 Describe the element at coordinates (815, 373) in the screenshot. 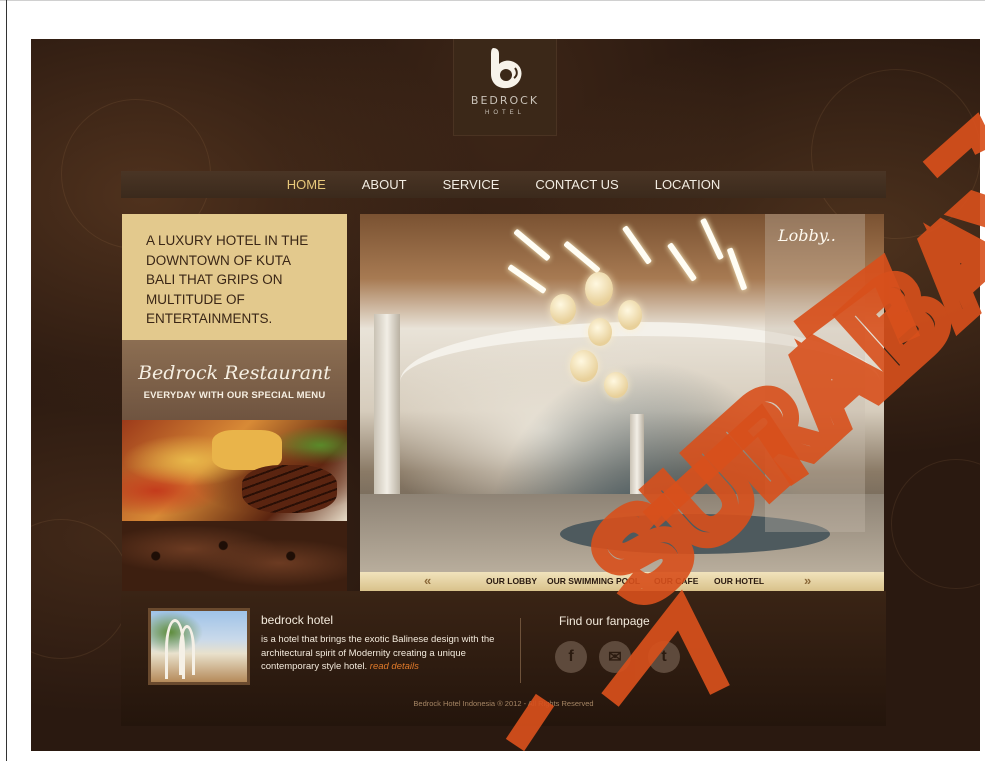

I see `lobby-caption-panel` at that location.